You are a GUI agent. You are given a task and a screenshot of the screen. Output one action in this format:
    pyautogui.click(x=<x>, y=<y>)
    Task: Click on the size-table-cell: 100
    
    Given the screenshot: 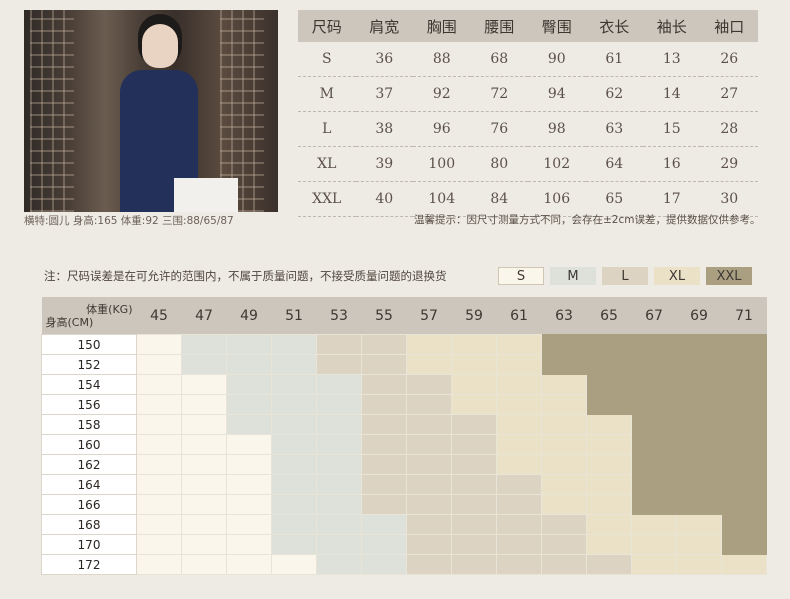 What is the action you would take?
    pyautogui.click(x=442, y=164)
    